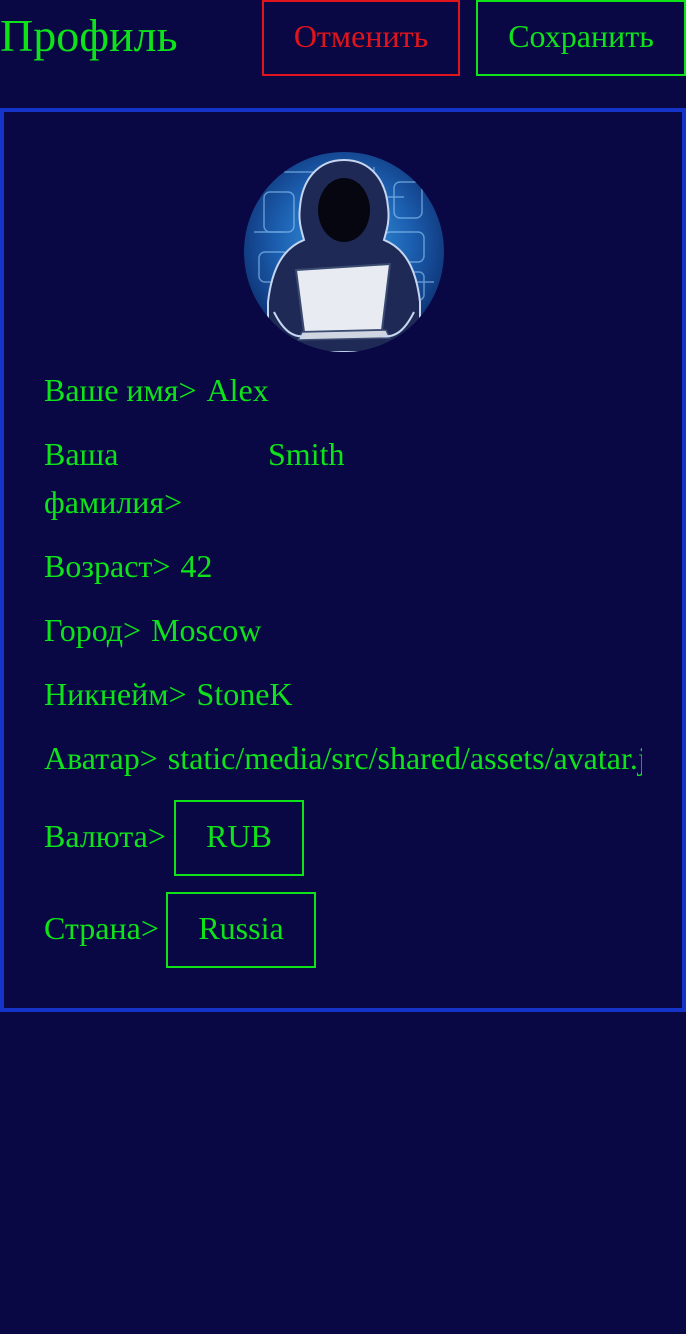 The height and width of the screenshot is (1334, 686). Describe the element at coordinates (194, 478) in the screenshot. I see `surname-row: Ваша фамилия> Smith` at that location.